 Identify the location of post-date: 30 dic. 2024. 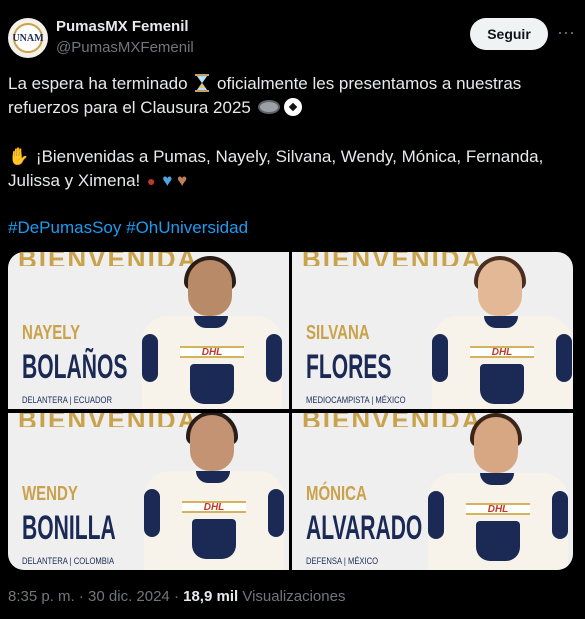
(129, 596).